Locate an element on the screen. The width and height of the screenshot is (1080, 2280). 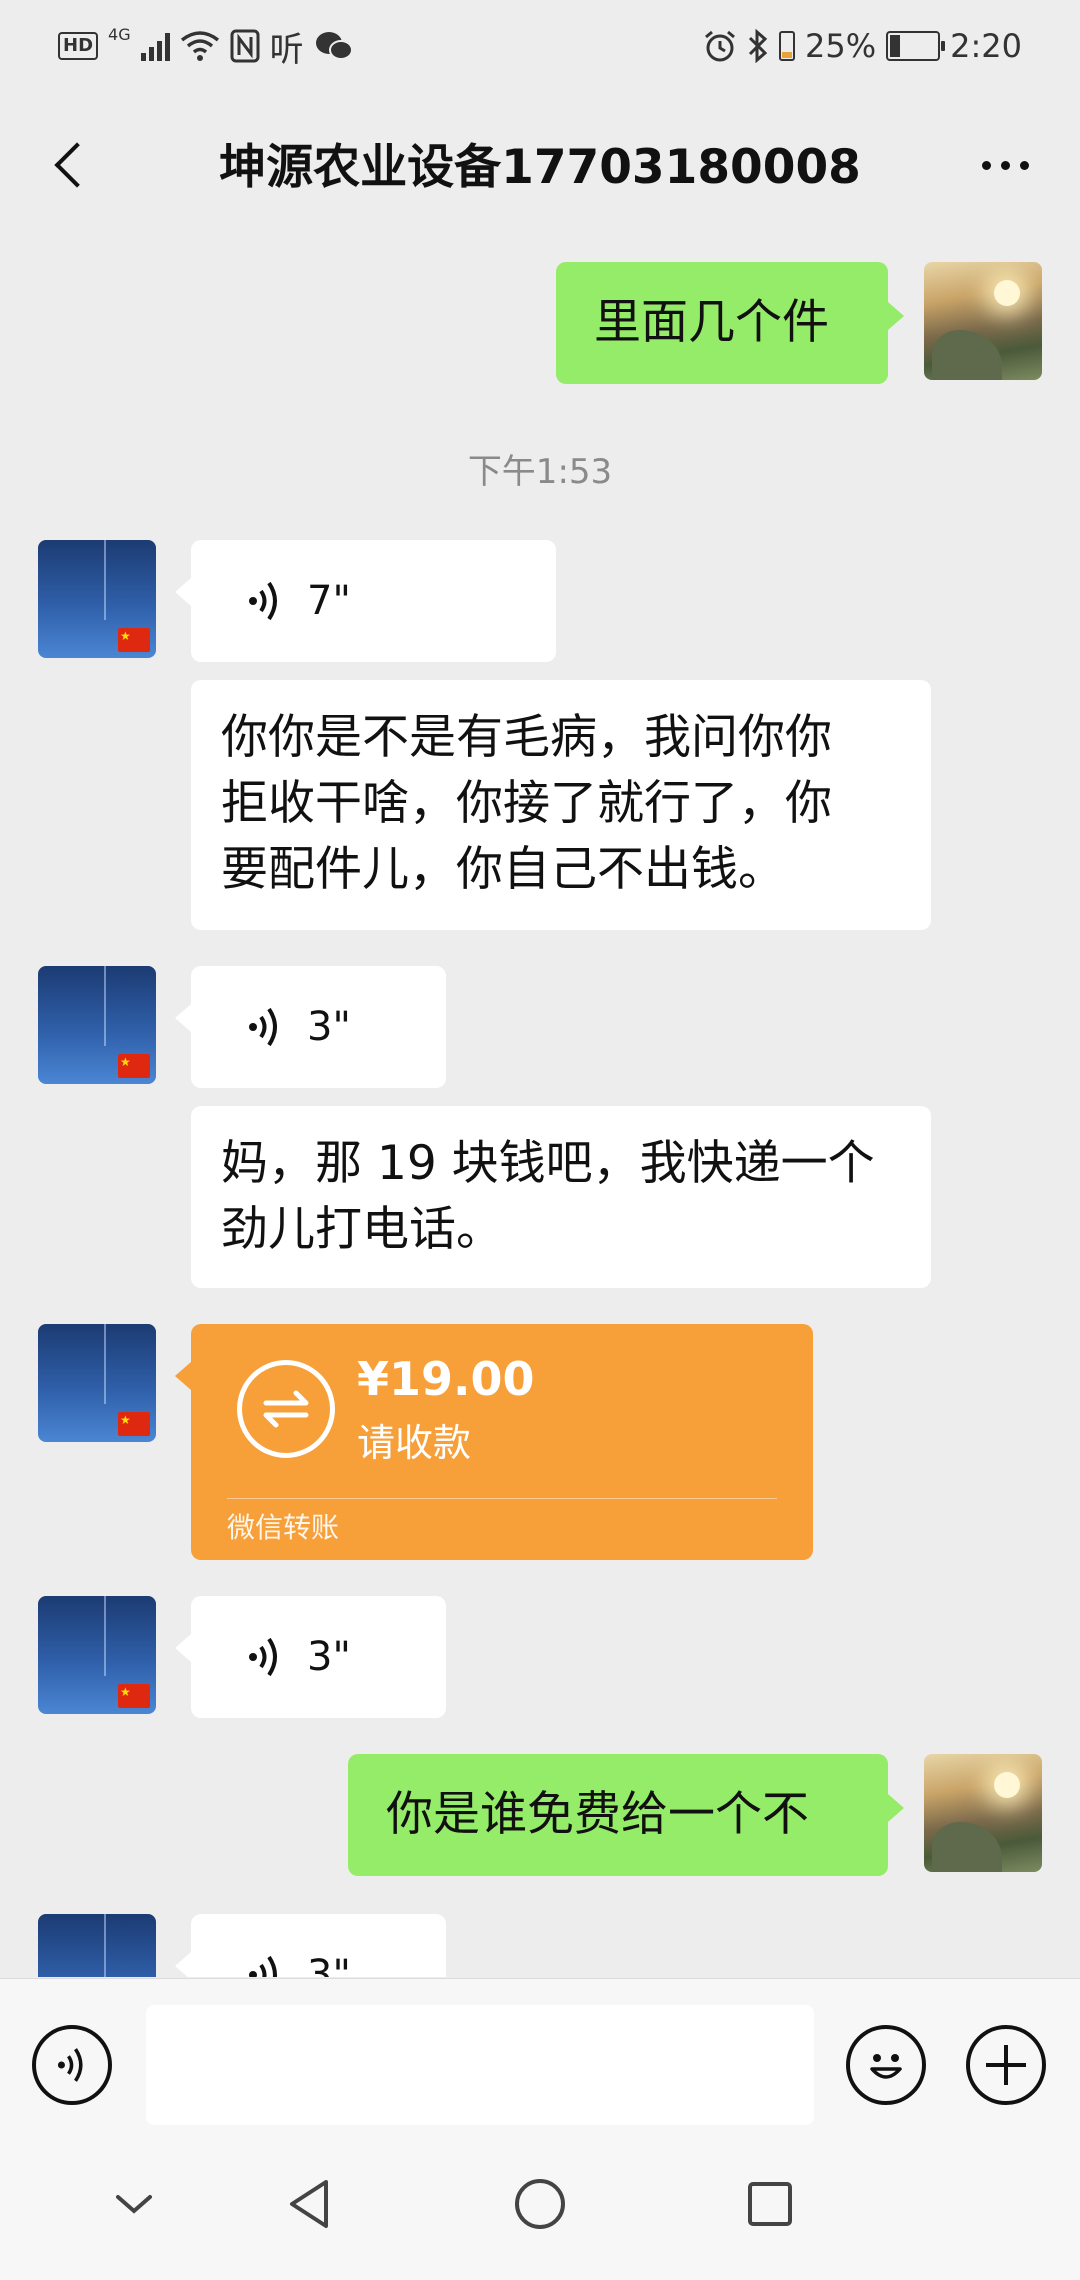
wechat-icon is located at coordinates (334, 46).